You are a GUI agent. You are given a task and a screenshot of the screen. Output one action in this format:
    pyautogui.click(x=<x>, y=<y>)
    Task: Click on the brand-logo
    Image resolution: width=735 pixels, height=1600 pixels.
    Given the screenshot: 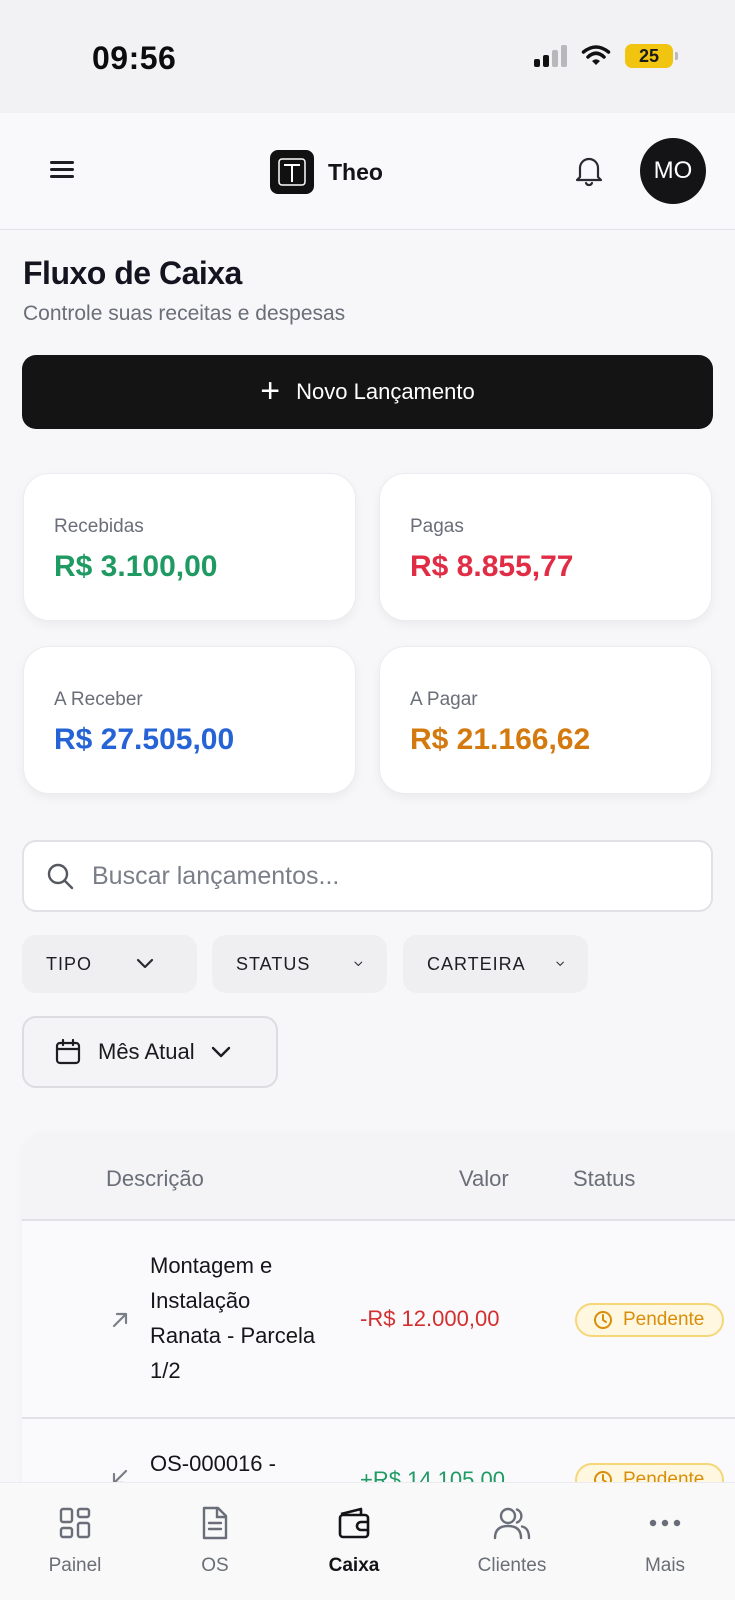 What is the action you would take?
    pyautogui.click(x=292, y=172)
    